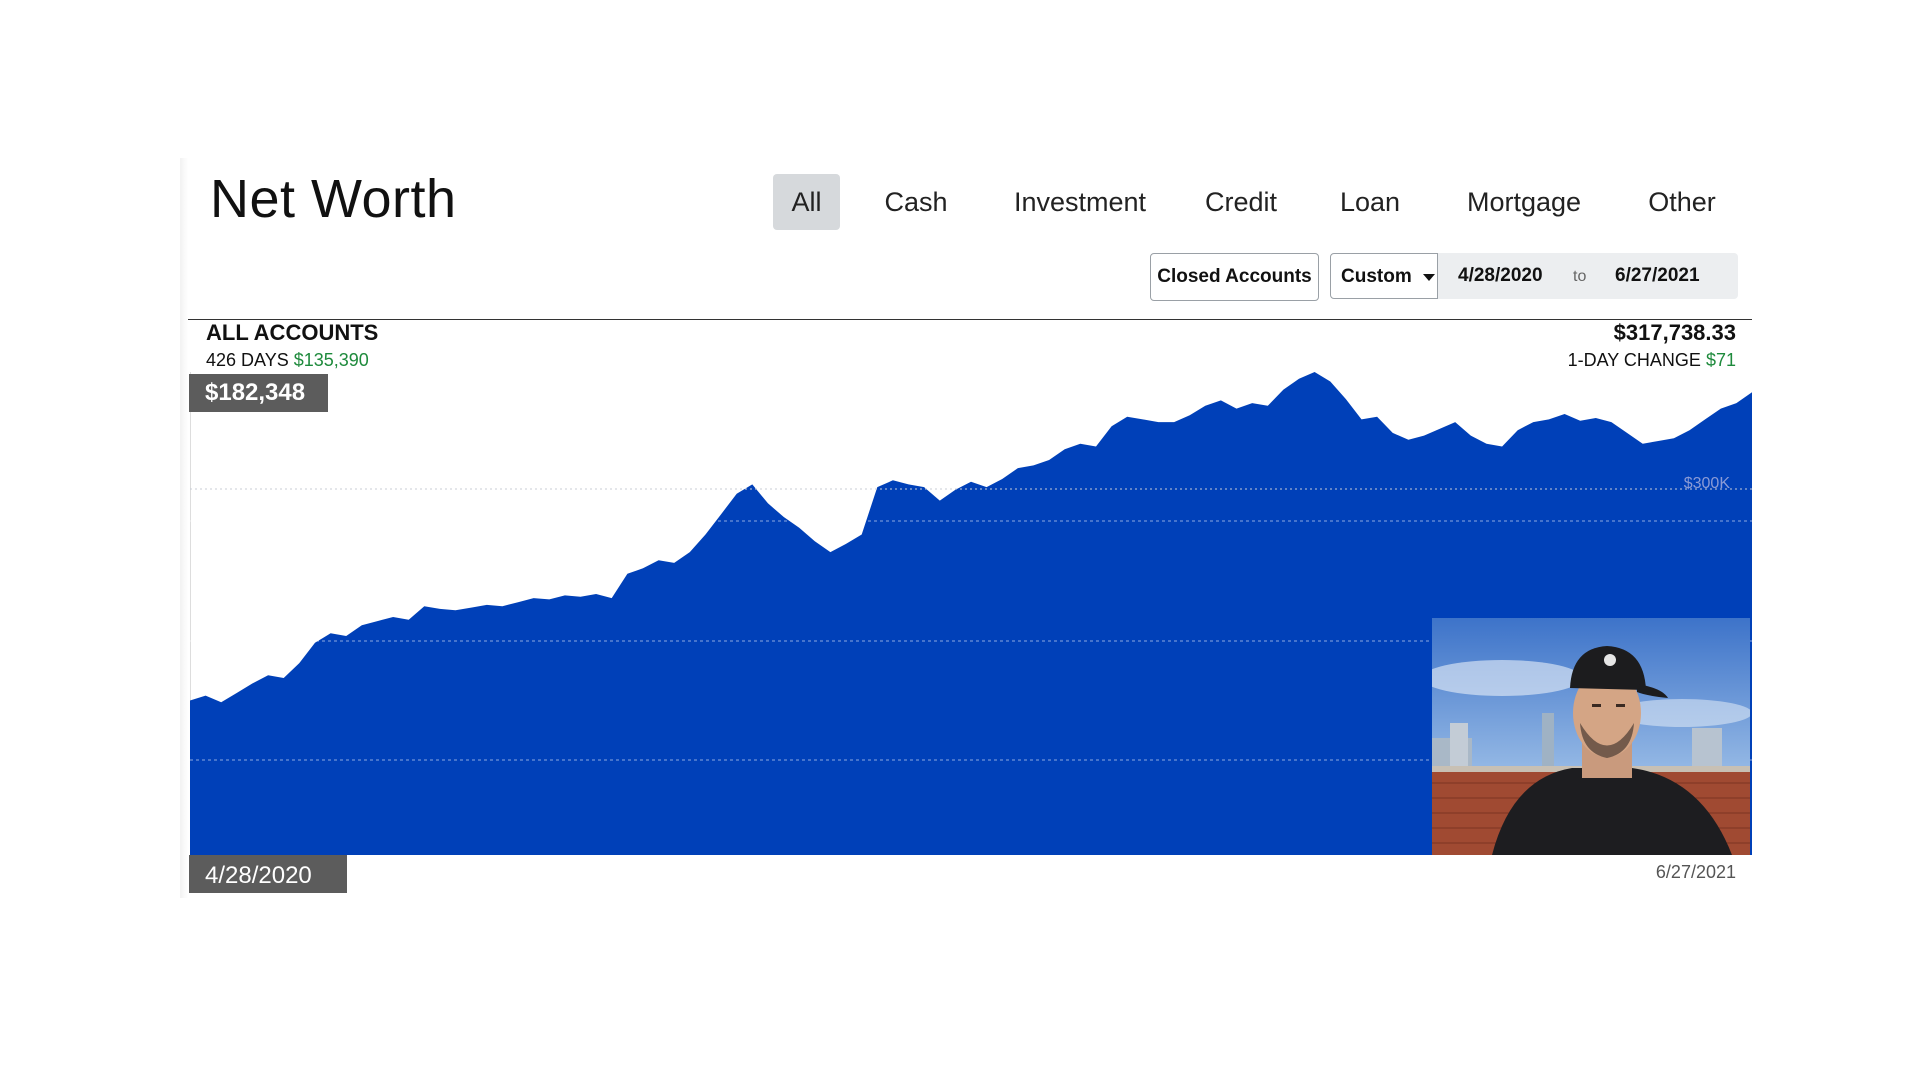  Describe the element at coordinates (1695, 872) in the screenshot. I see `end-date-label: 6/27/2021` at that location.